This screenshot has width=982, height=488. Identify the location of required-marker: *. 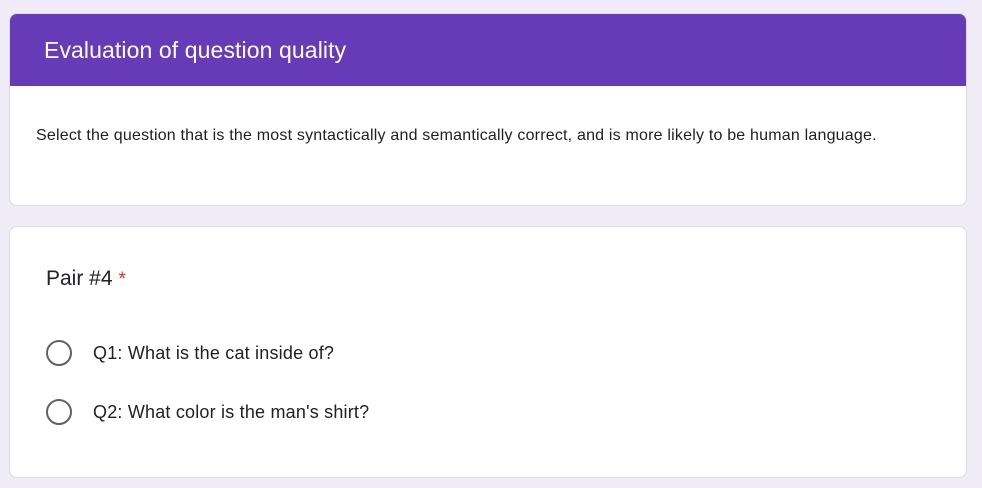
(122, 279).